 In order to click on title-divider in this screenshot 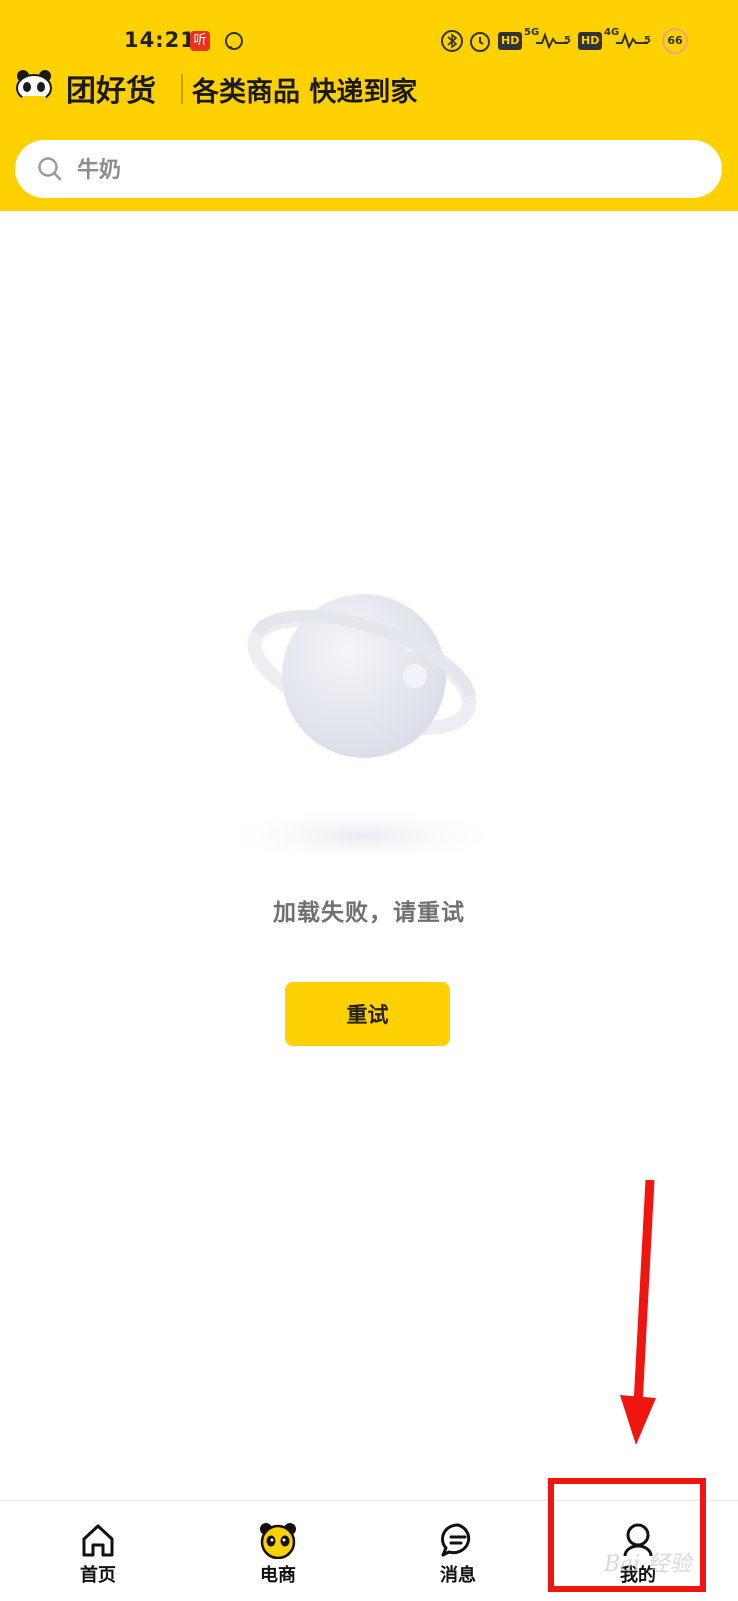, I will do `click(182, 89)`.